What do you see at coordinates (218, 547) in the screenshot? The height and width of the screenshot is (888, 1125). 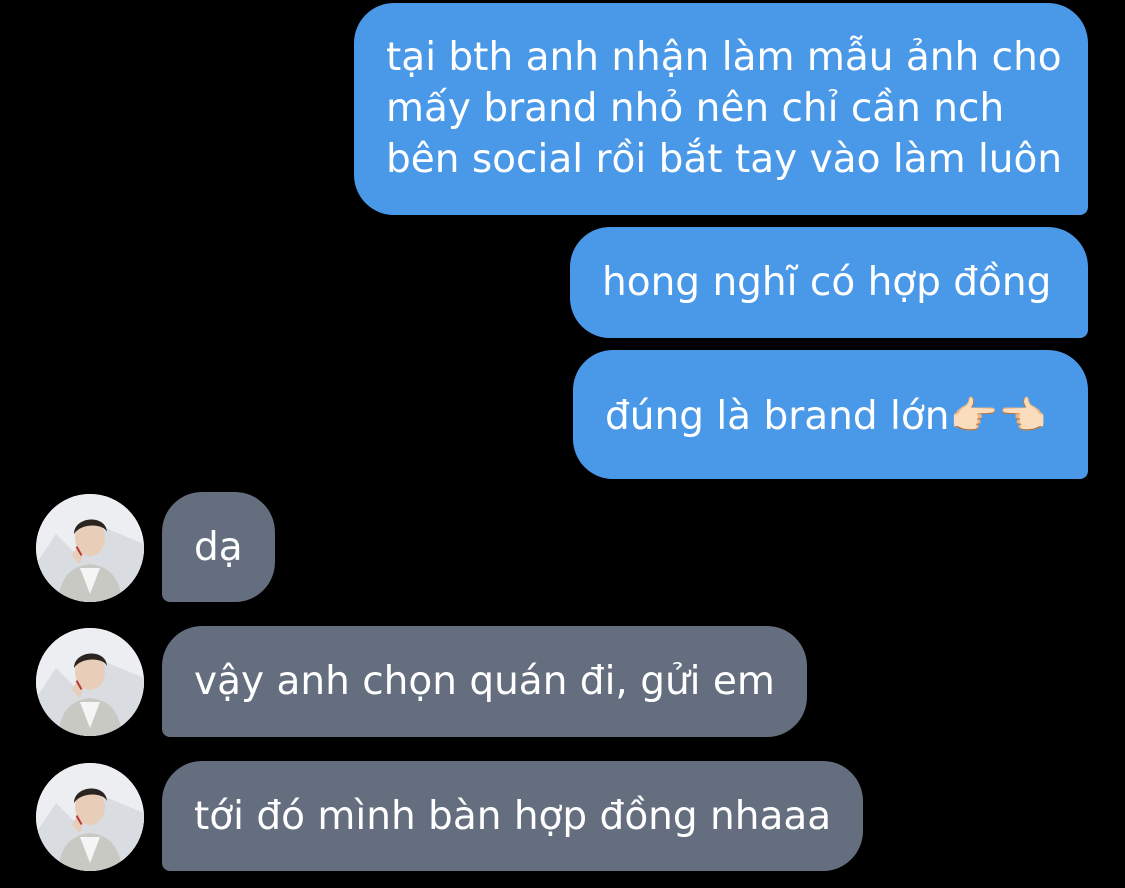 I see `received-message-bubble: dạ` at bounding box center [218, 547].